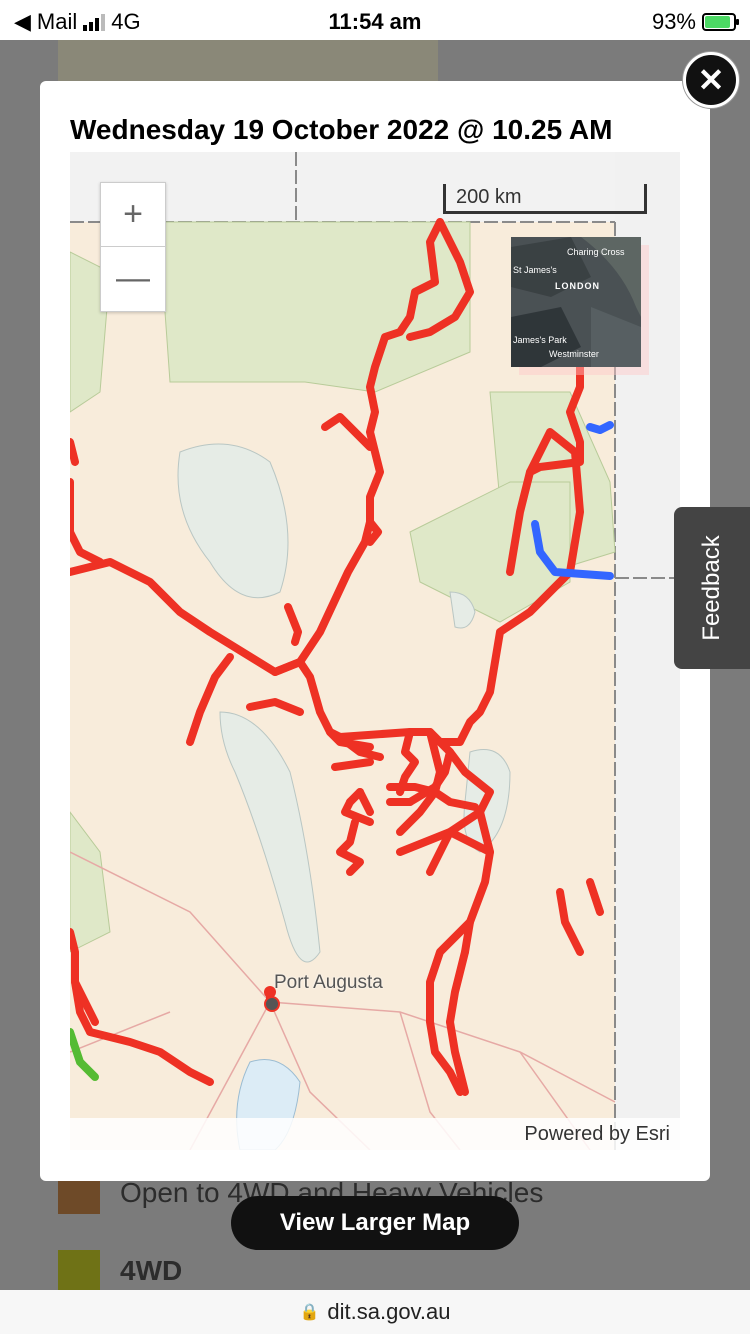  What do you see at coordinates (375, 1134) in the screenshot?
I see `map-attribution: Powered by Esri` at bounding box center [375, 1134].